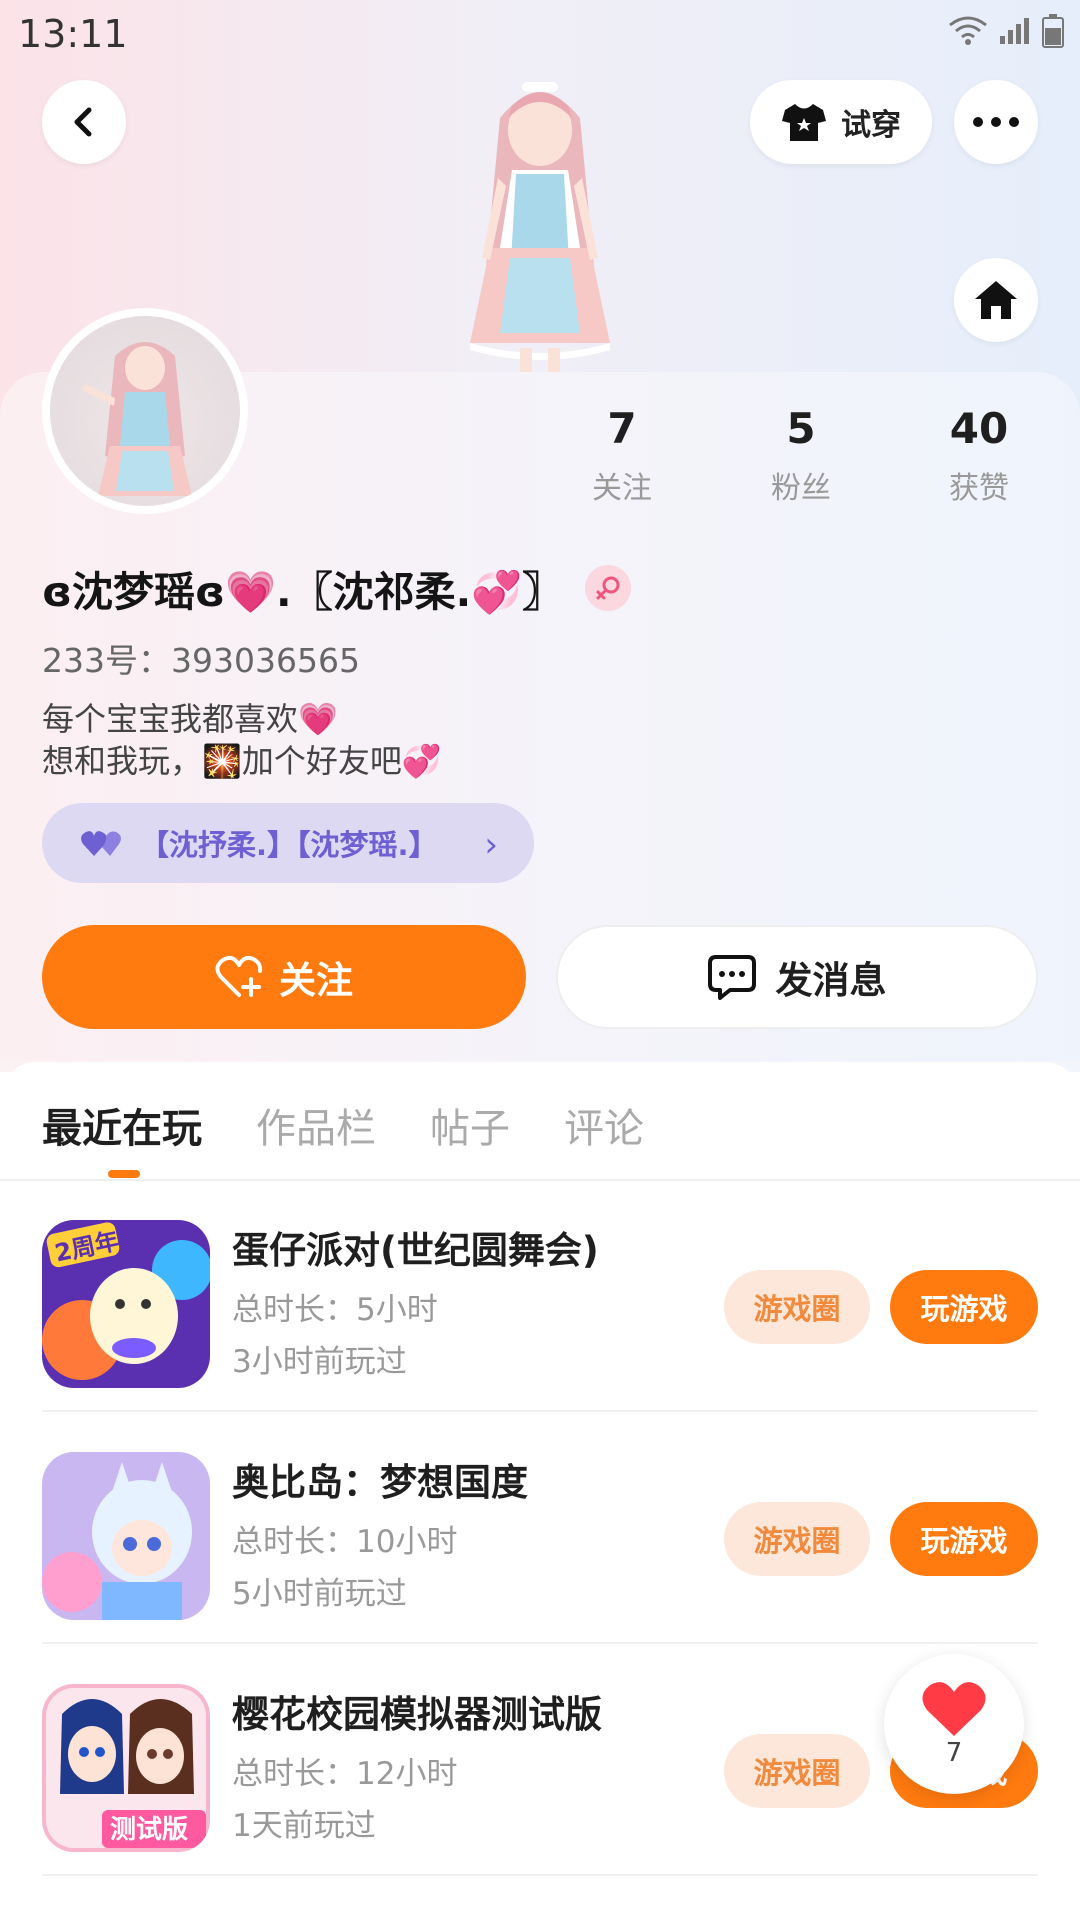 The width and height of the screenshot is (1080, 1920). What do you see at coordinates (319, 1362) in the screenshot?
I see `game-last-played: 3小时前玩过` at bounding box center [319, 1362].